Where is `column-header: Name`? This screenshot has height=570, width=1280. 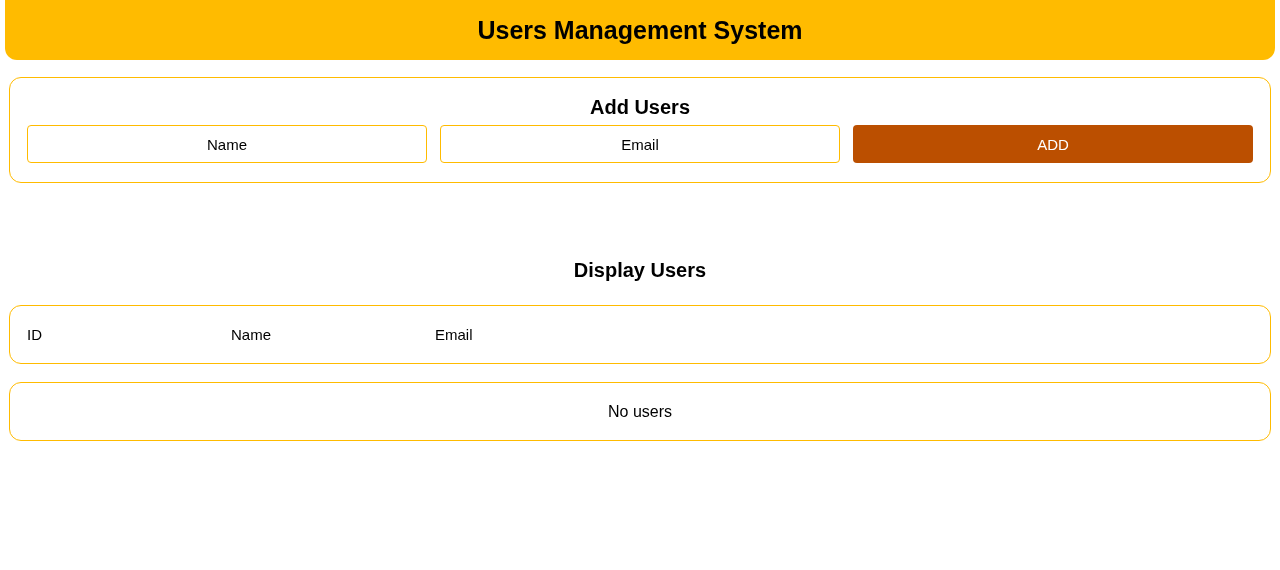
column-header: Name is located at coordinates (251, 334).